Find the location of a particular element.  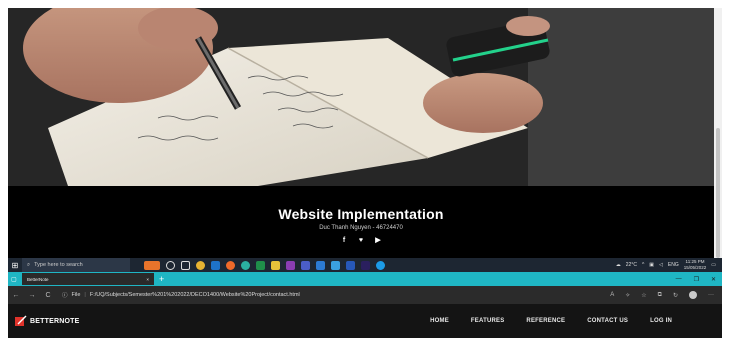

footer-title: Website Implementation is located at coordinates (361, 214).